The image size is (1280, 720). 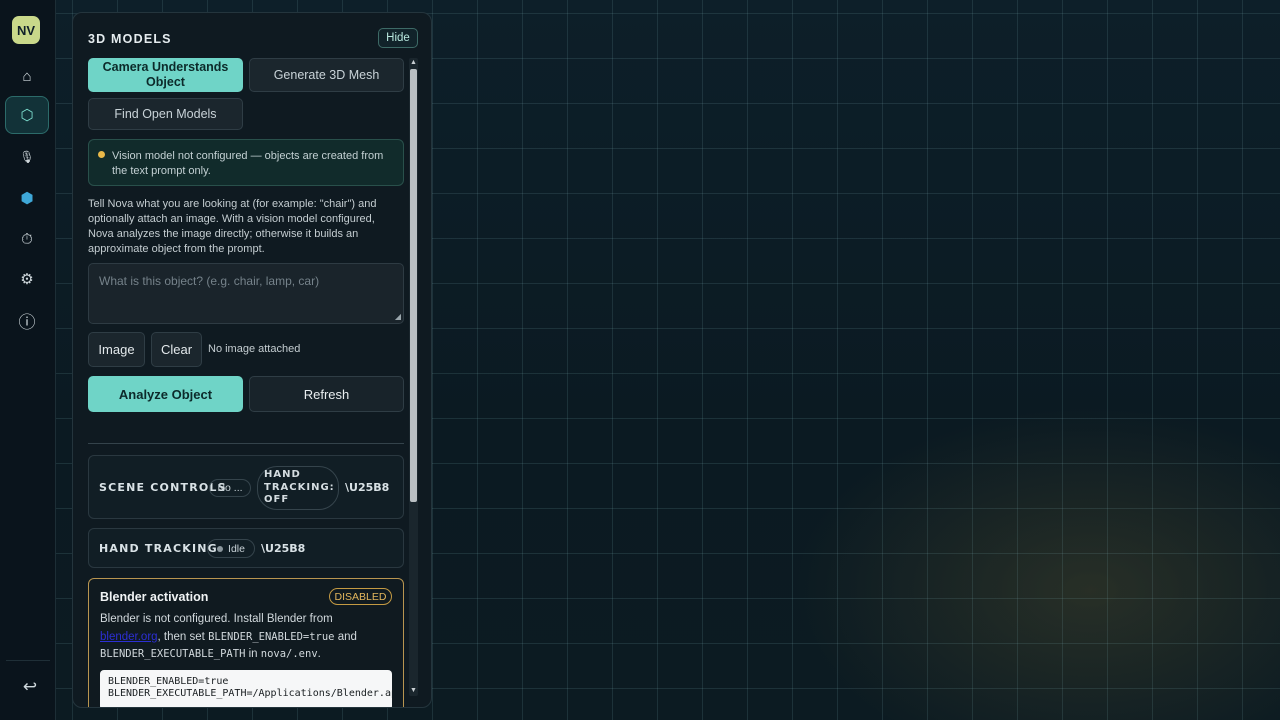 What do you see at coordinates (398, 38) in the screenshot?
I see `hide-button: Hide` at bounding box center [398, 38].